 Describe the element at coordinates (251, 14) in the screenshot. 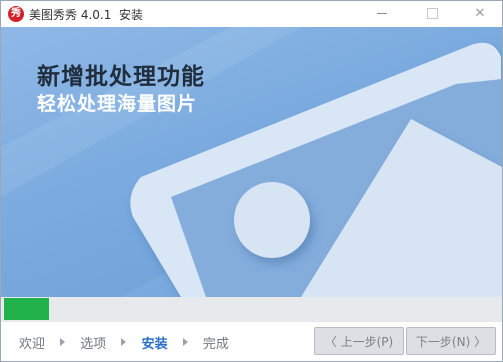

I see `title-bar: 秀 美图秀秀 4.0.1 安装 ✕` at that location.